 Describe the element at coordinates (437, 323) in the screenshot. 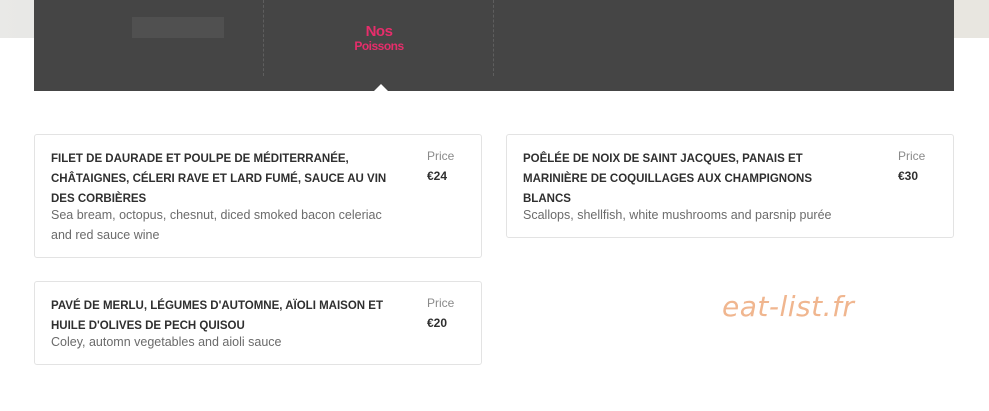

I see `price-value: €20` at that location.